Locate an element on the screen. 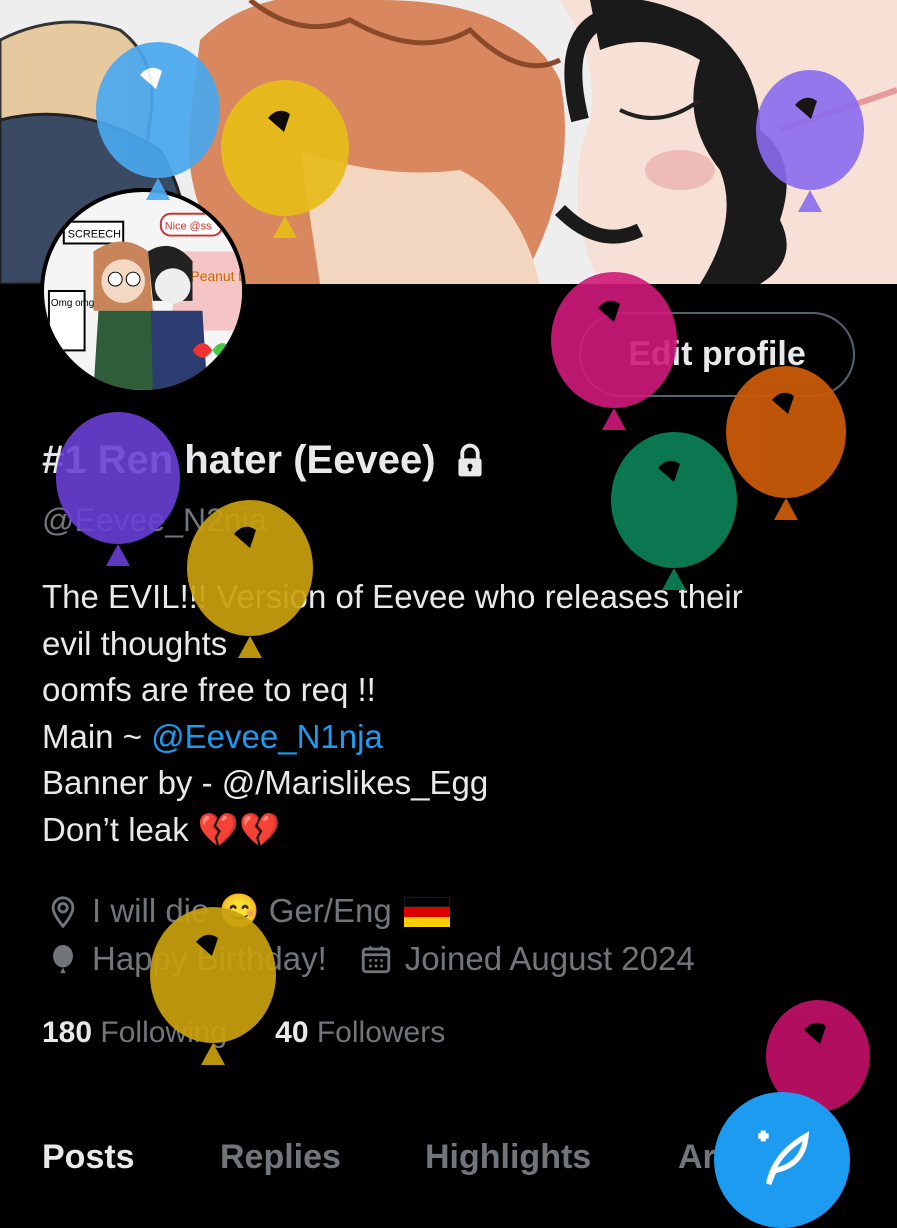  lock-icon is located at coordinates (469, 459).